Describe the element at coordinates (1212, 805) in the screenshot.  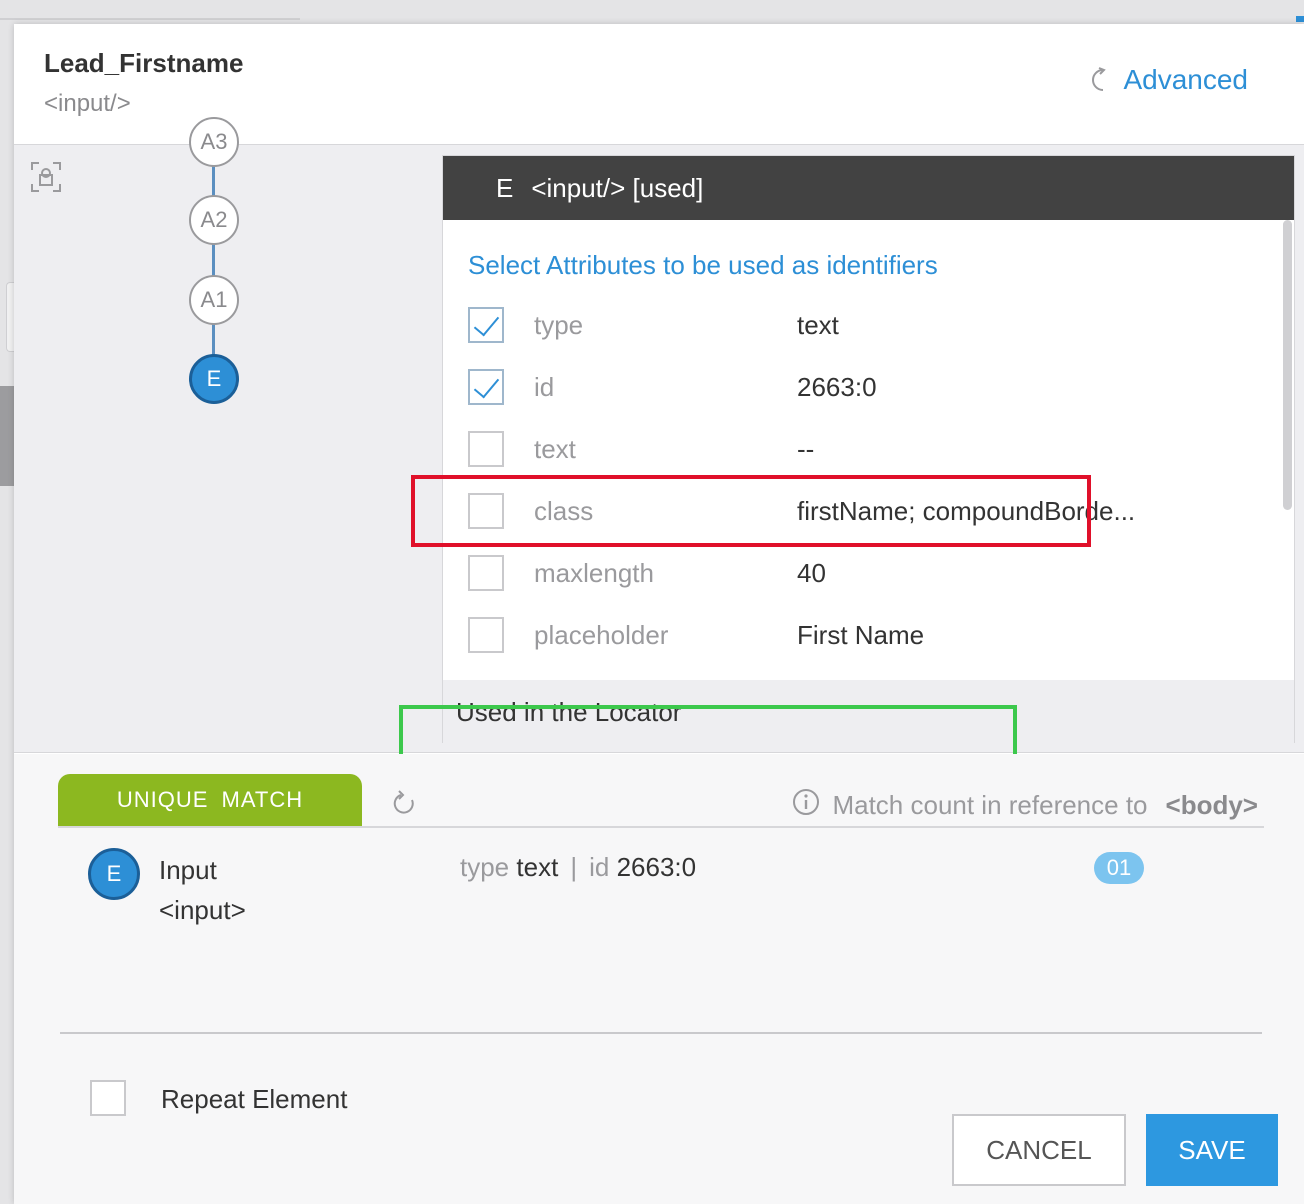
I see `match-reference-tag: <body>` at that location.